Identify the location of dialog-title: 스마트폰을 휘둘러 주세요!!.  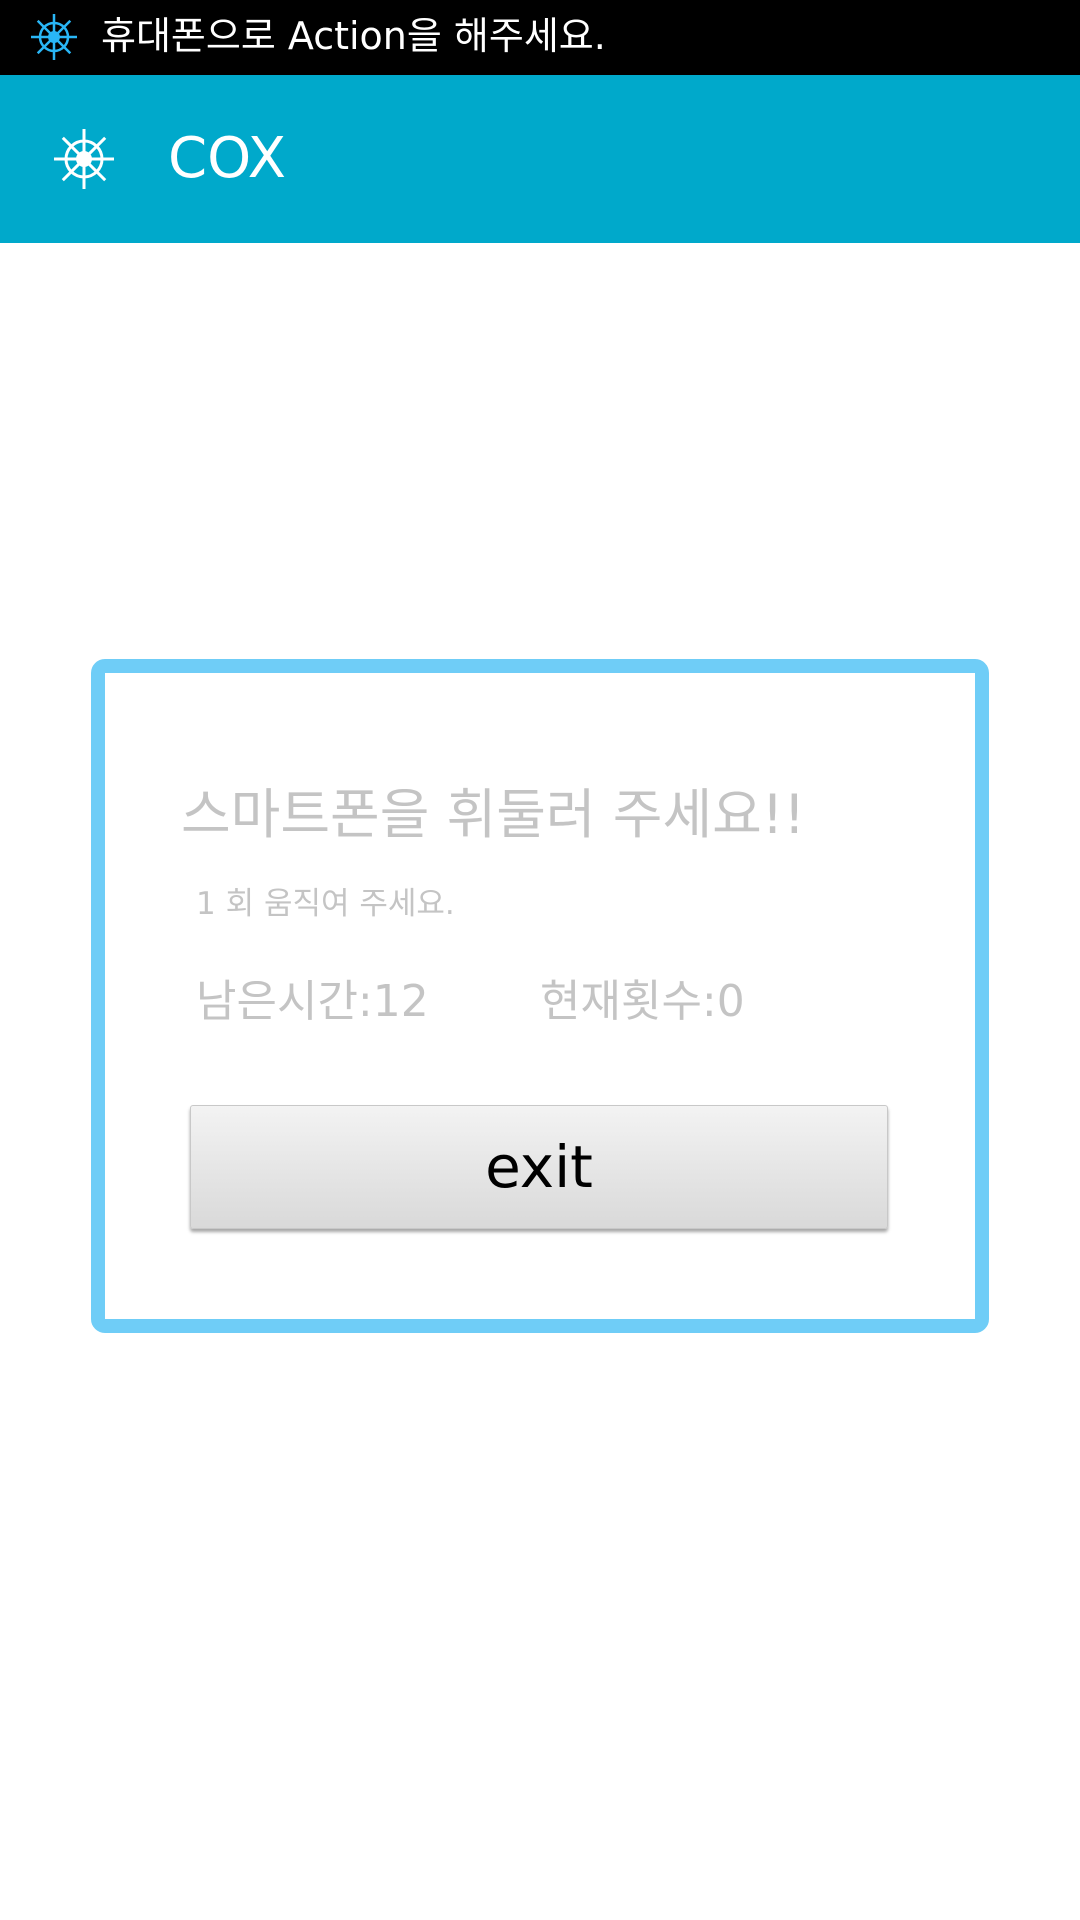
(493, 814).